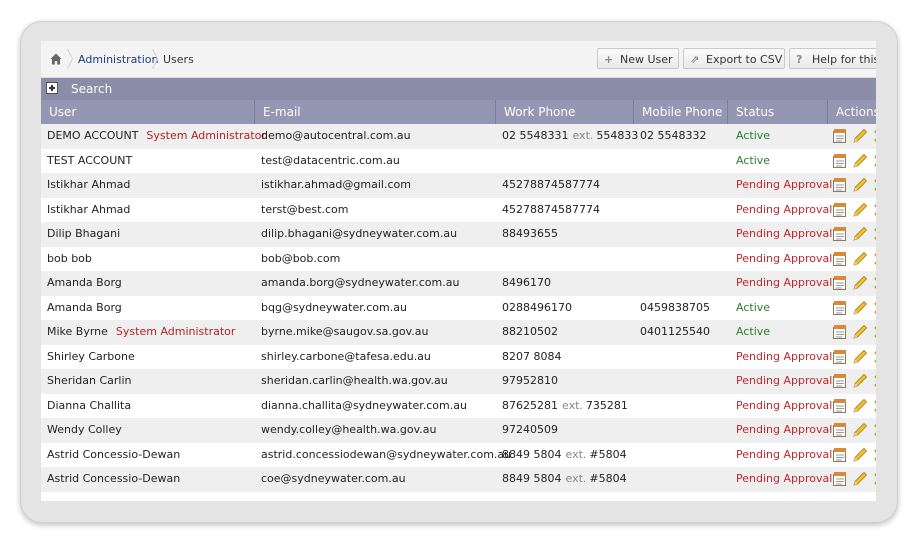 The width and height of the screenshot is (918, 544). Describe the element at coordinates (375, 112) in the screenshot. I see `column-header-email: E-mail` at that location.